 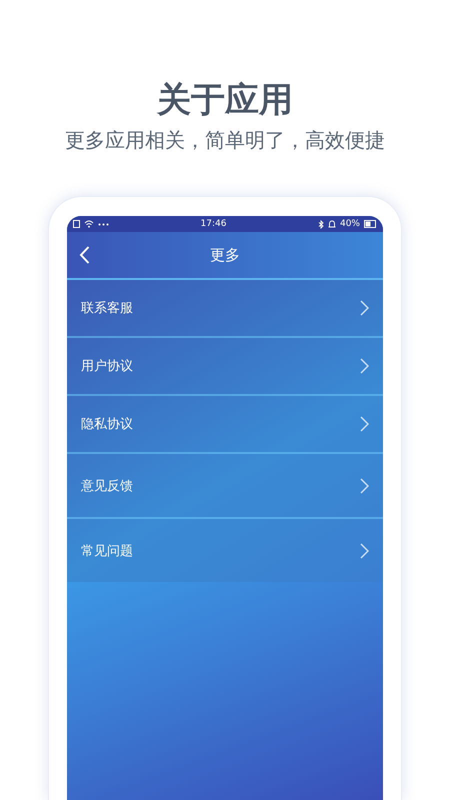 What do you see at coordinates (225, 309) in the screenshot?
I see `menu-item: 联系客服` at bounding box center [225, 309].